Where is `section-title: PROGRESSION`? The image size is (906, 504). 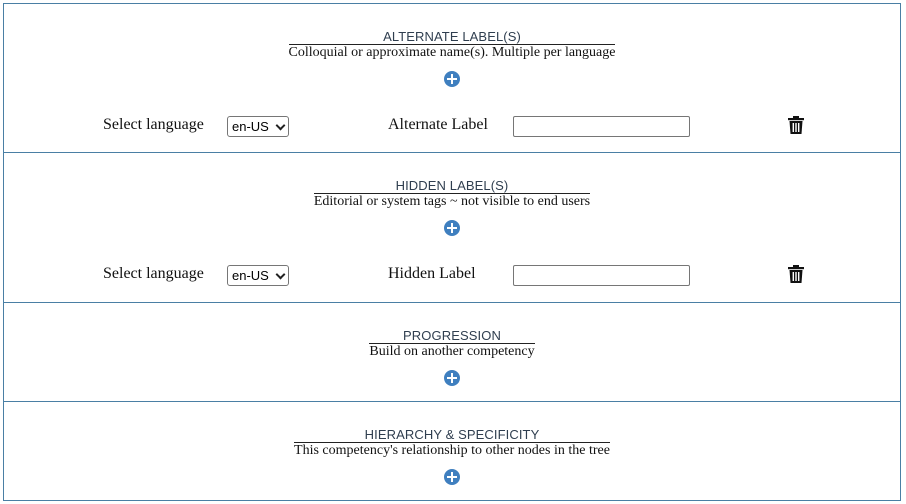
section-title: PROGRESSION is located at coordinates (452, 336).